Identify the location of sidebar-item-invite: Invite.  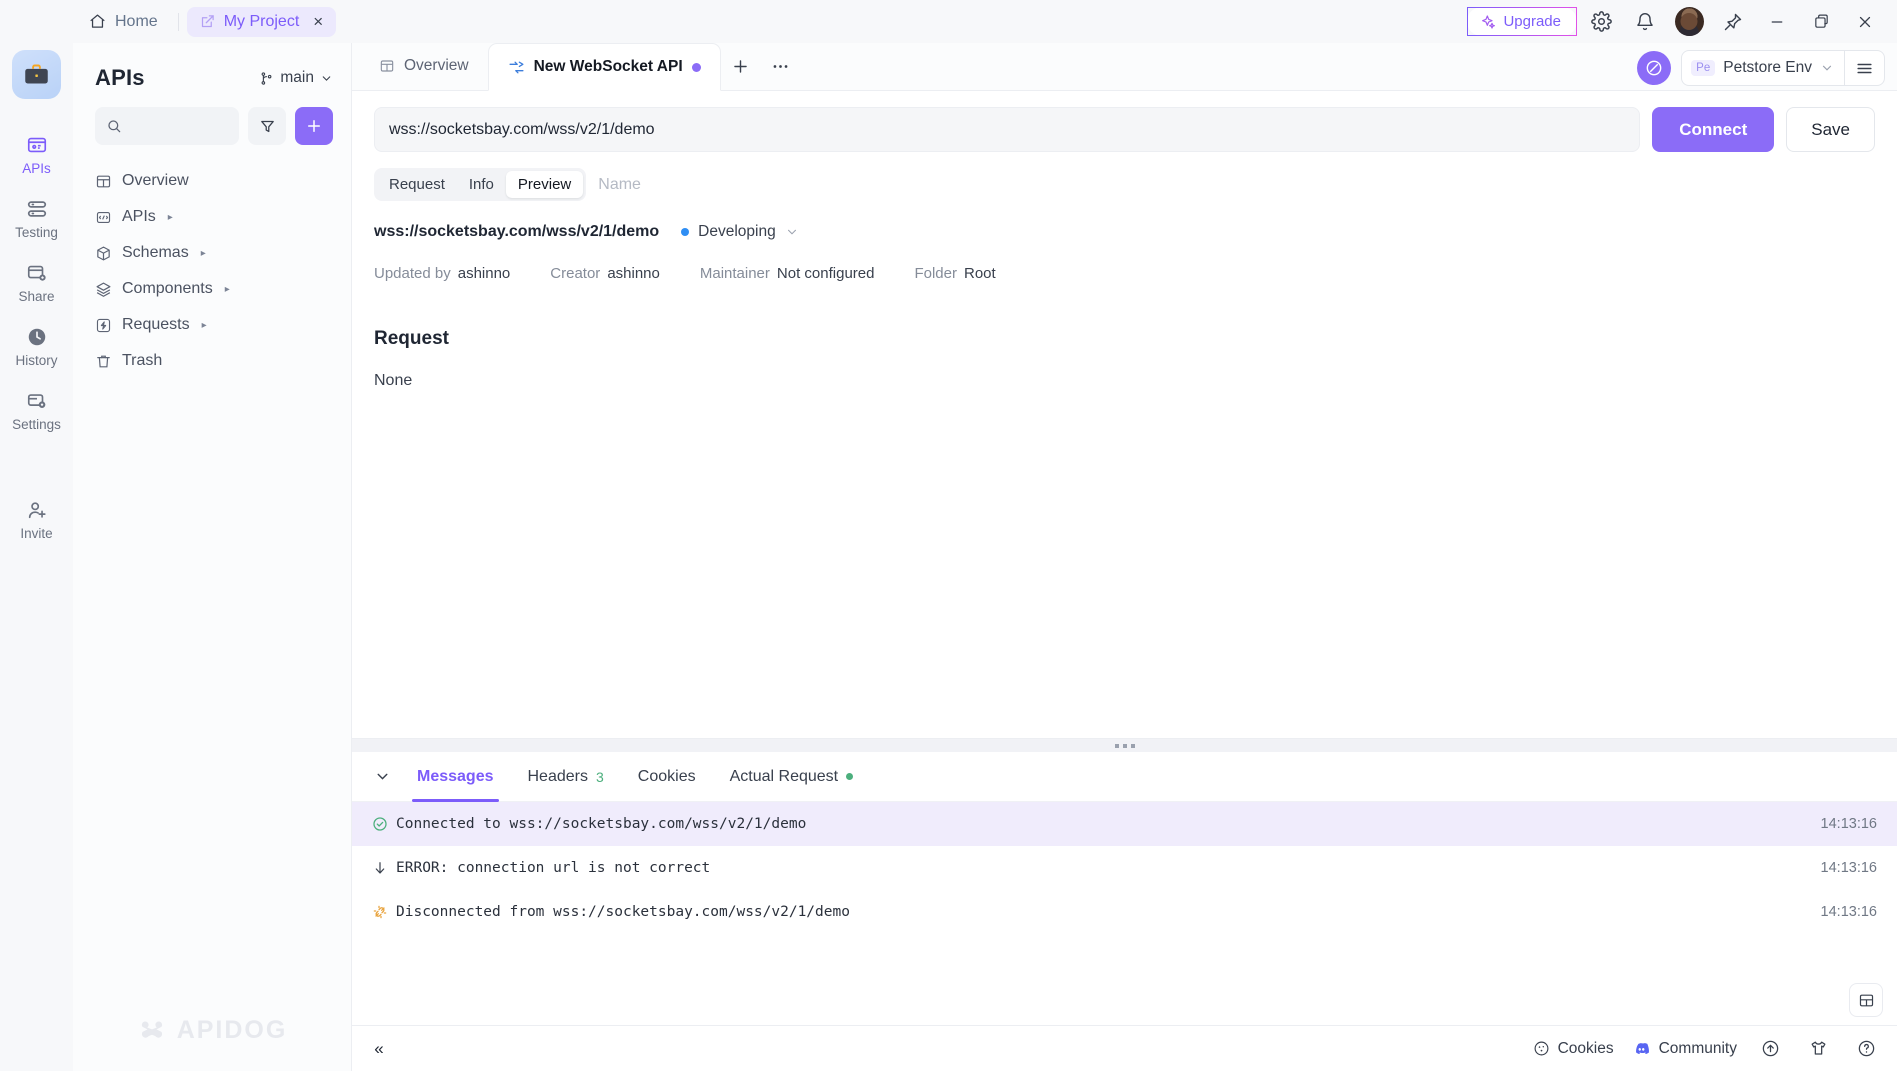
(36, 518).